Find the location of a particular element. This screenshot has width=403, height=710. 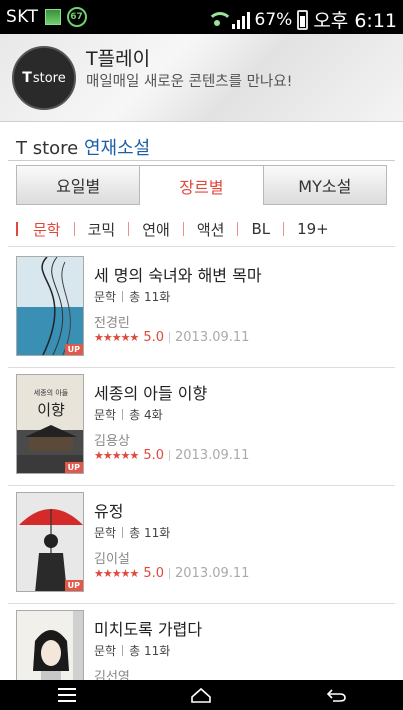

genre-romance: 연애 is located at coordinates (156, 229).